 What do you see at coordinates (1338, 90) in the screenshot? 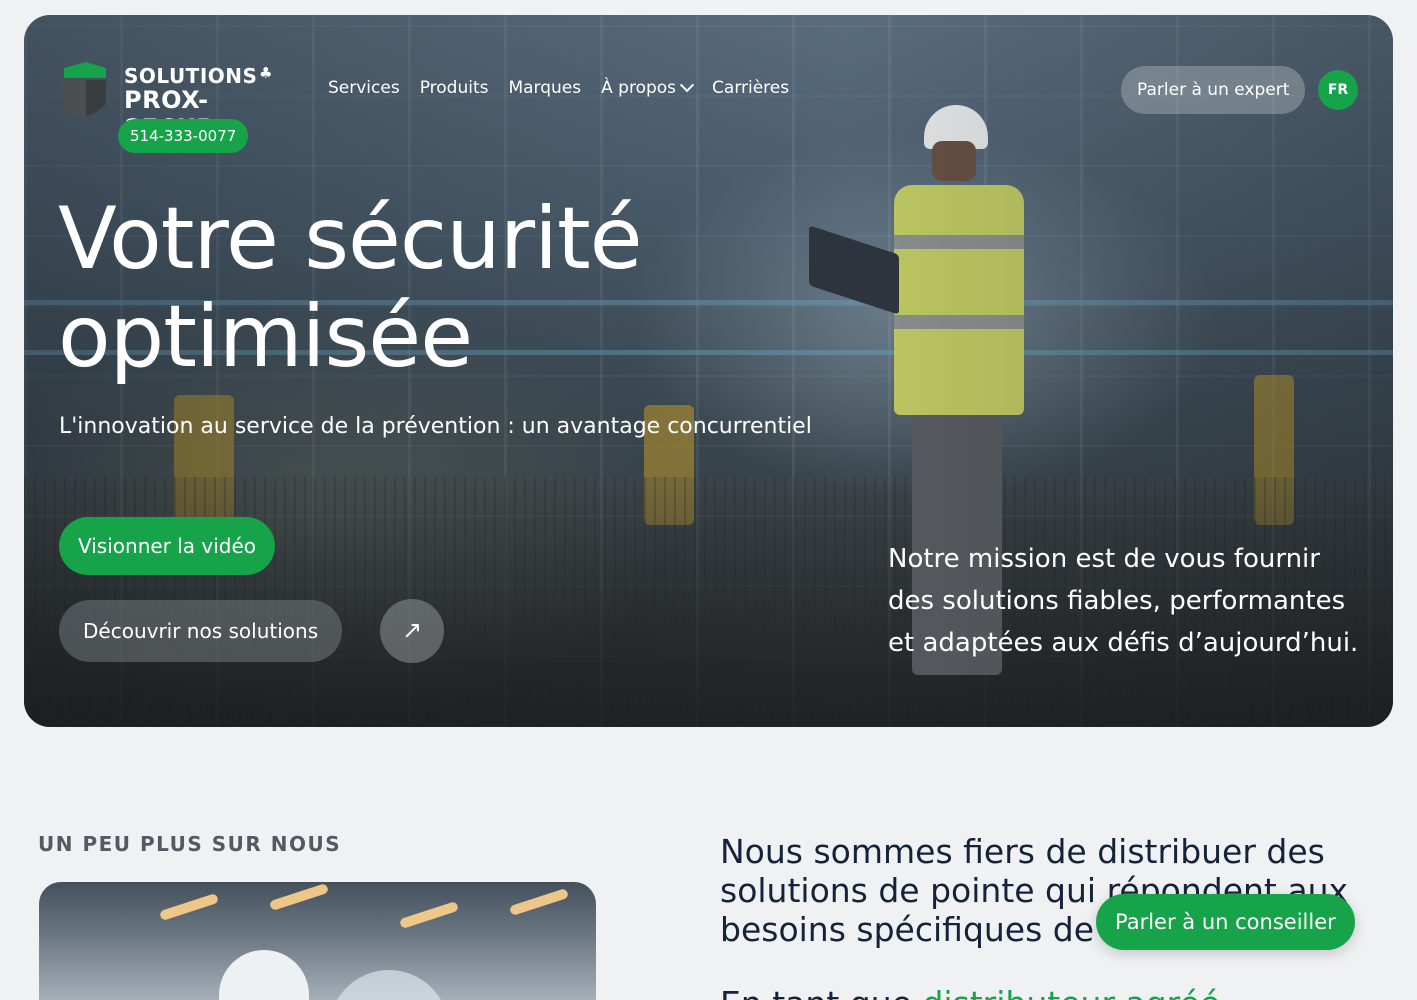
I see `language-switch-button: FR` at bounding box center [1338, 90].